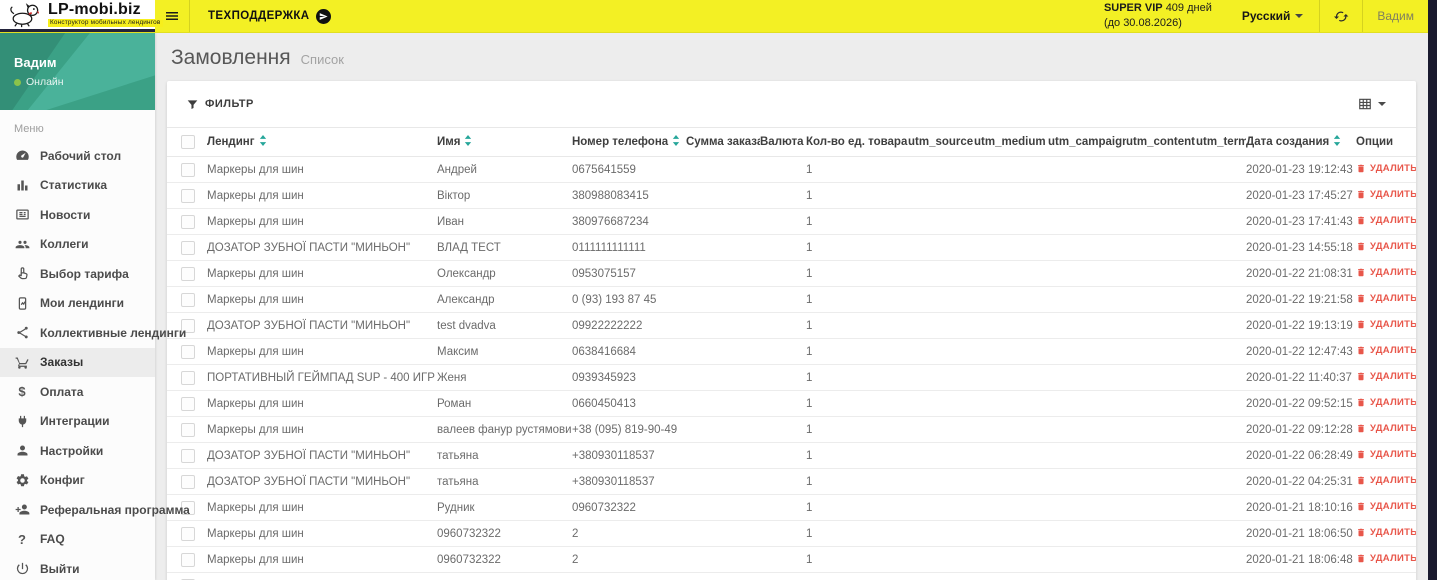 The image size is (1437, 580). I want to click on sidebar-item-colleagues: Коллеги, so click(77, 245).